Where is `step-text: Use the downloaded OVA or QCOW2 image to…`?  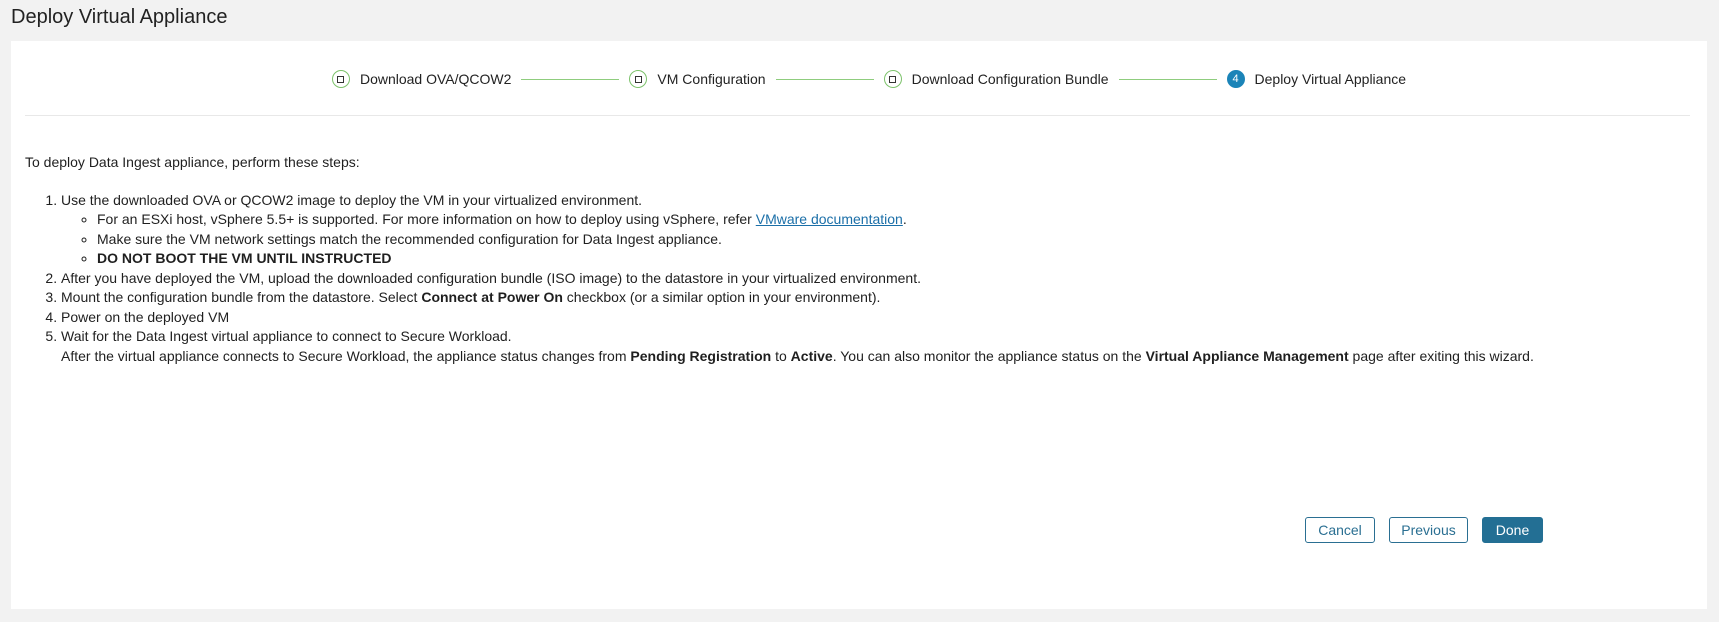 step-text: Use the downloaded OVA or QCOW2 image to… is located at coordinates (352, 199).